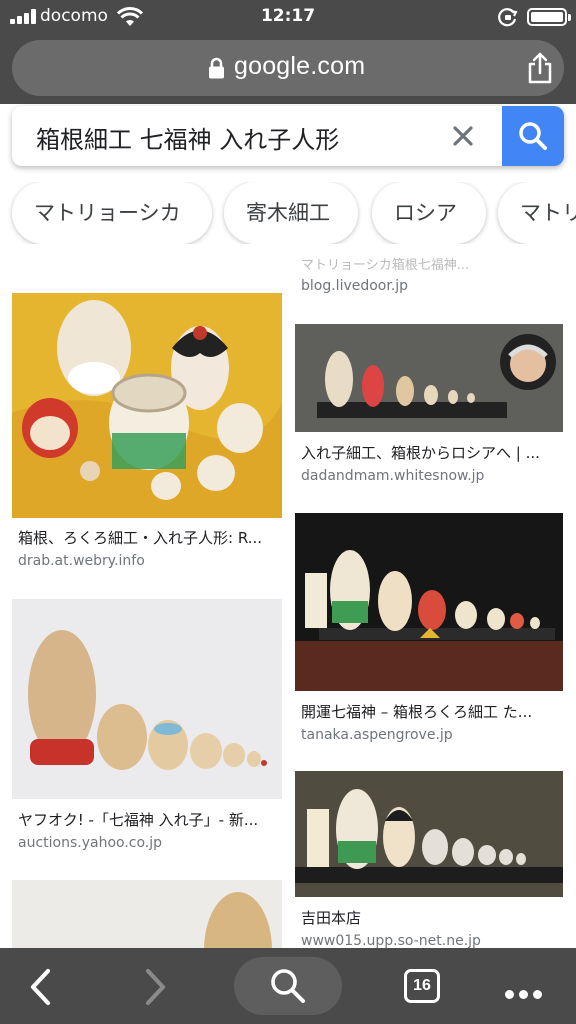 Image resolution: width=576 pixels, height=1024 pixels. What do you see at coordinates (300, 66) in the screenshot?
I see `url-text: google.com` at bounding box center [300, 66].